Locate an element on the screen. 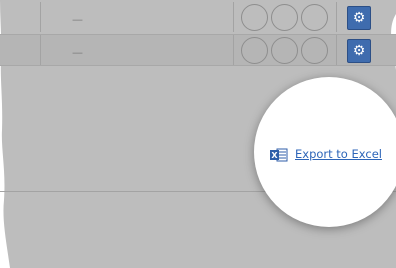 This screenshot has height=268, width=396. export-to-excel-link: X Export to Excel is located at coordinates (326, 154).